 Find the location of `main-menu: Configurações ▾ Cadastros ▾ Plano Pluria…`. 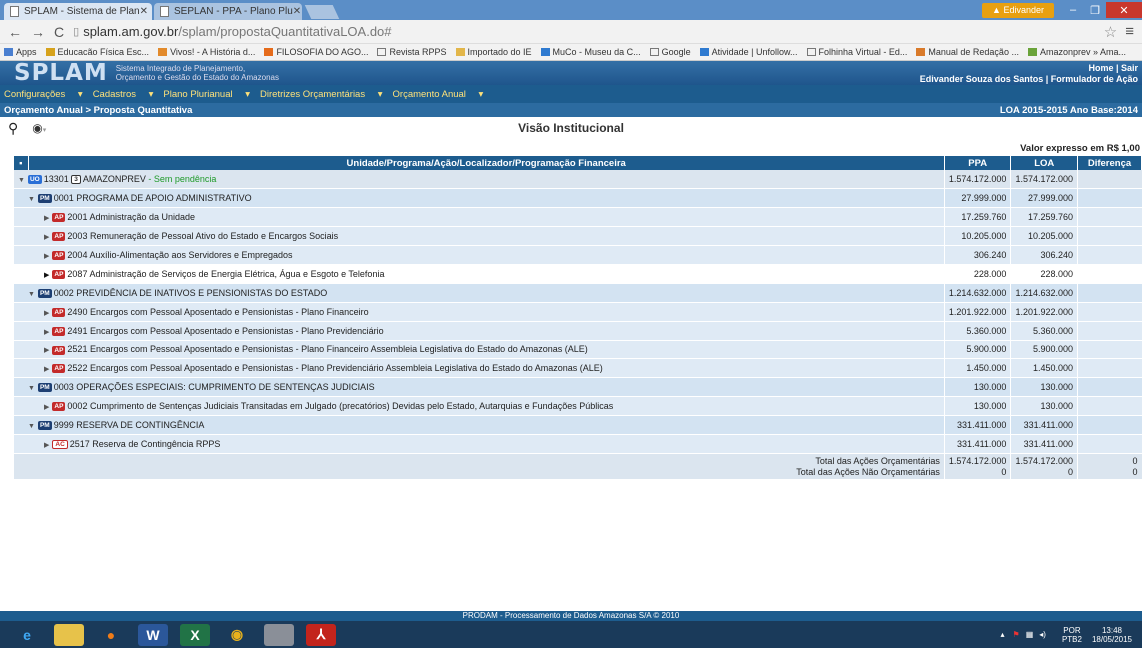

main-menu: Configurações ▾ Cadastros ▾ Plano Pluria… is located at coordinates (571, 94).